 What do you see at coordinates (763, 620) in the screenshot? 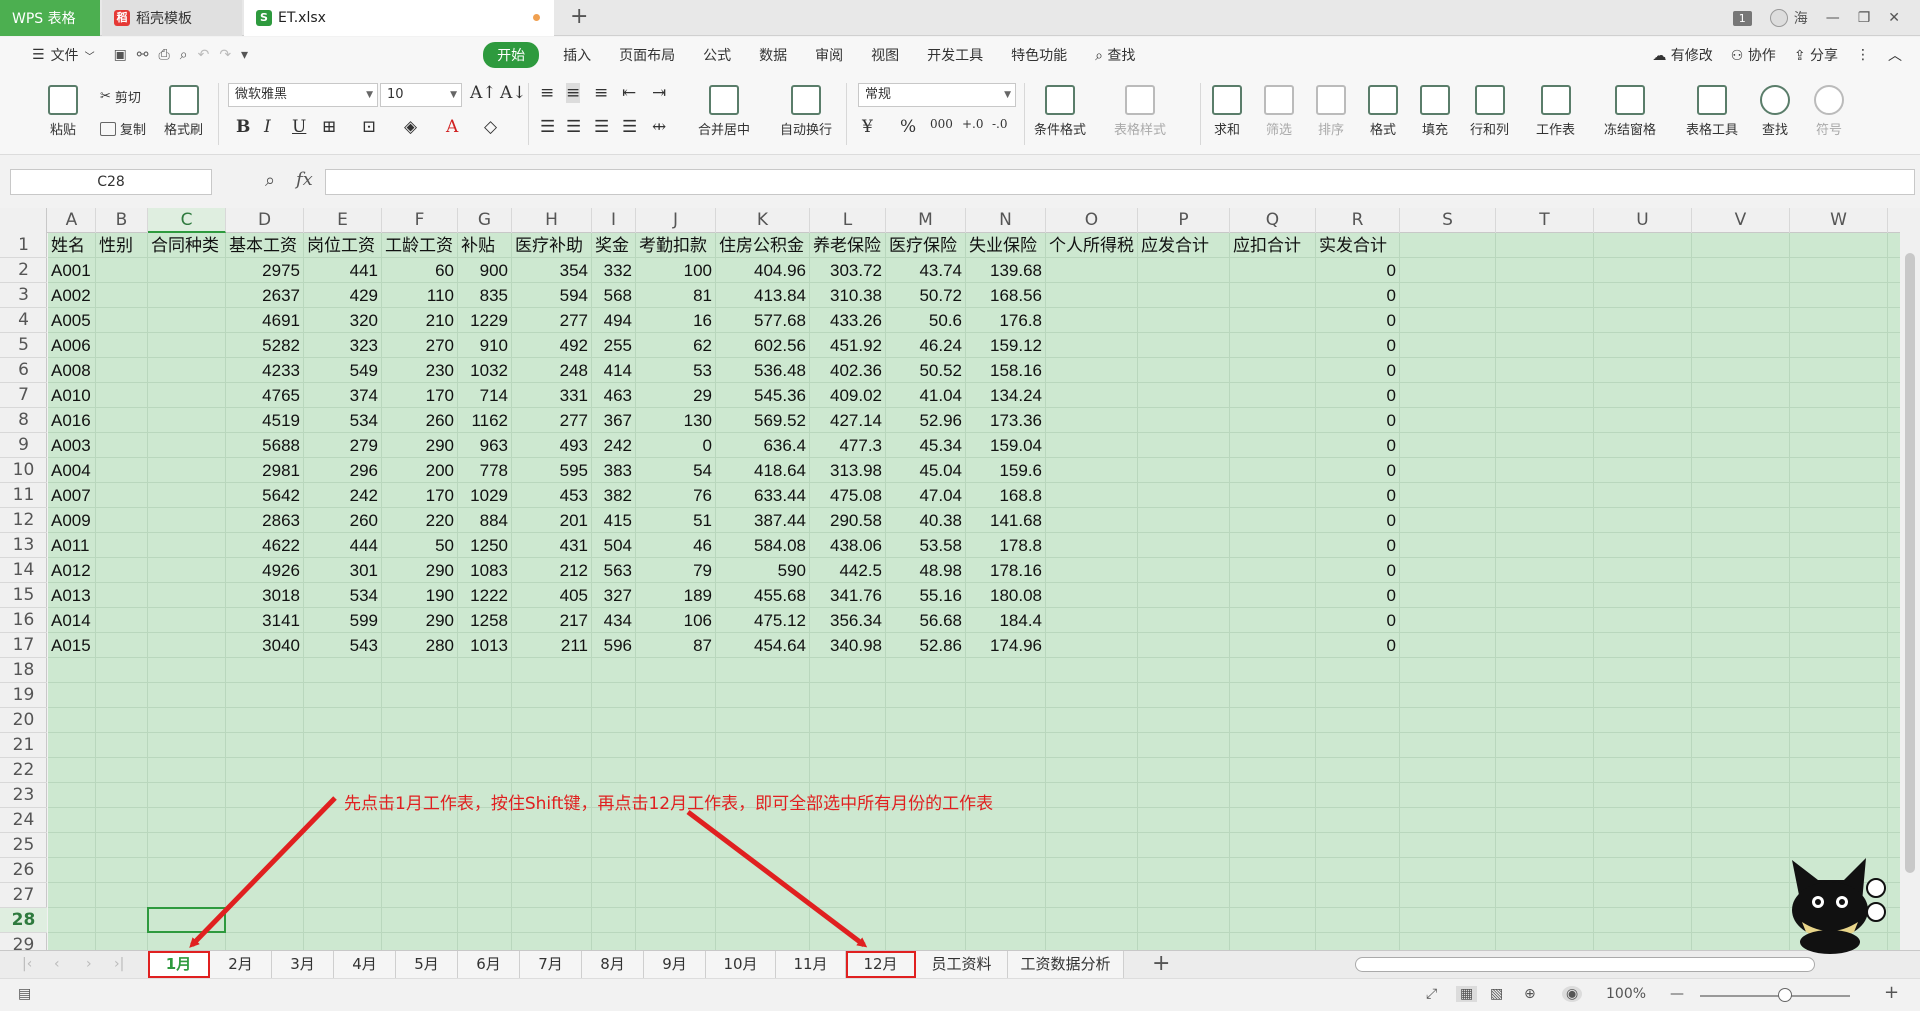
I see `data-cell: 475.12` at bounding box center [763, 620].